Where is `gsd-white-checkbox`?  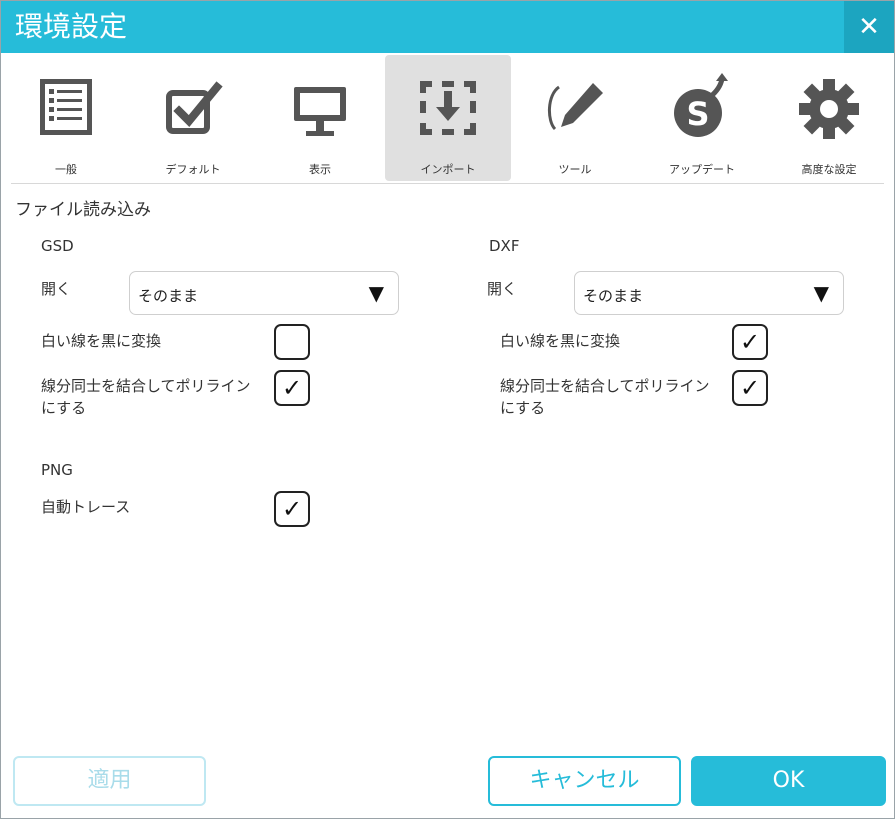
gsd-white-checkbox is located at coordinates (292, 342).